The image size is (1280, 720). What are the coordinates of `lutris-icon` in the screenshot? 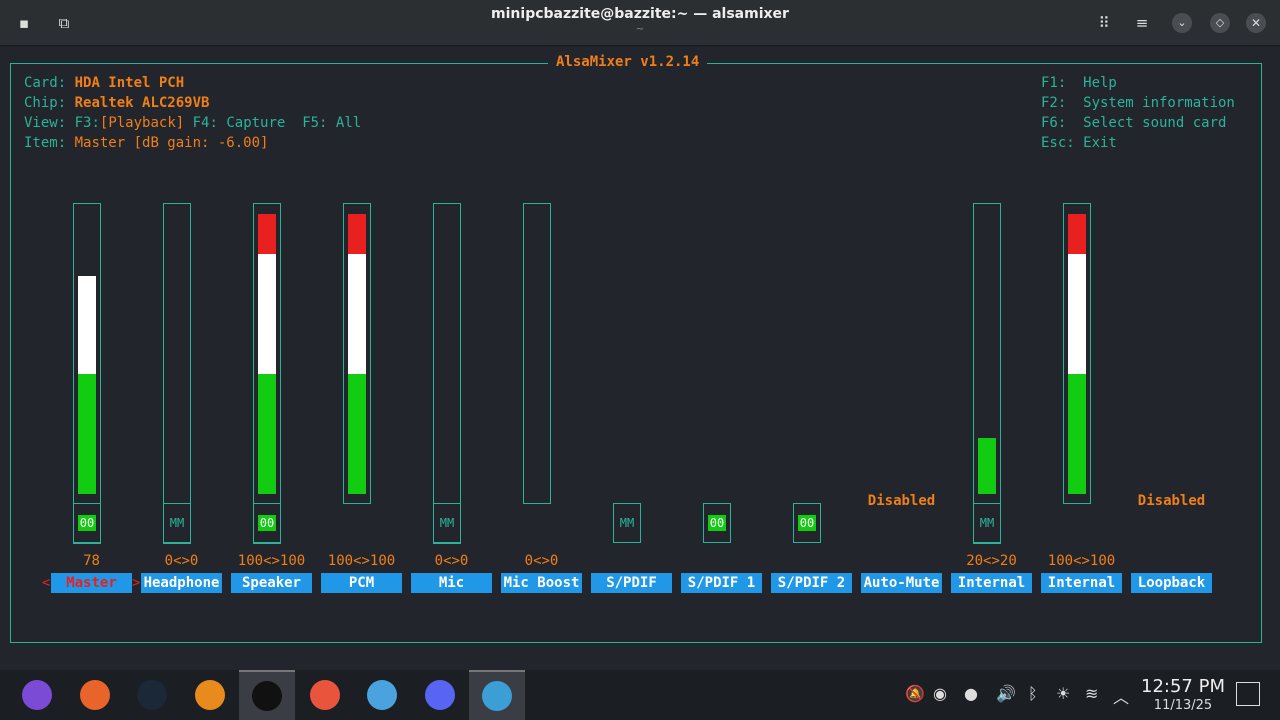 It's located at (209, 695).